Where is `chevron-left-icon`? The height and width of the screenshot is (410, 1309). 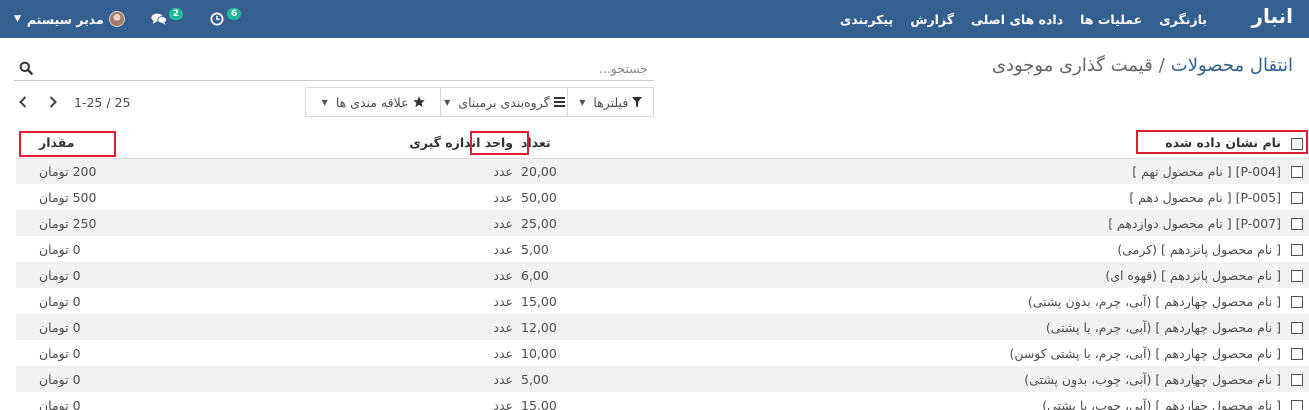
chevron-left-icon is located at coordinates (23, 102).